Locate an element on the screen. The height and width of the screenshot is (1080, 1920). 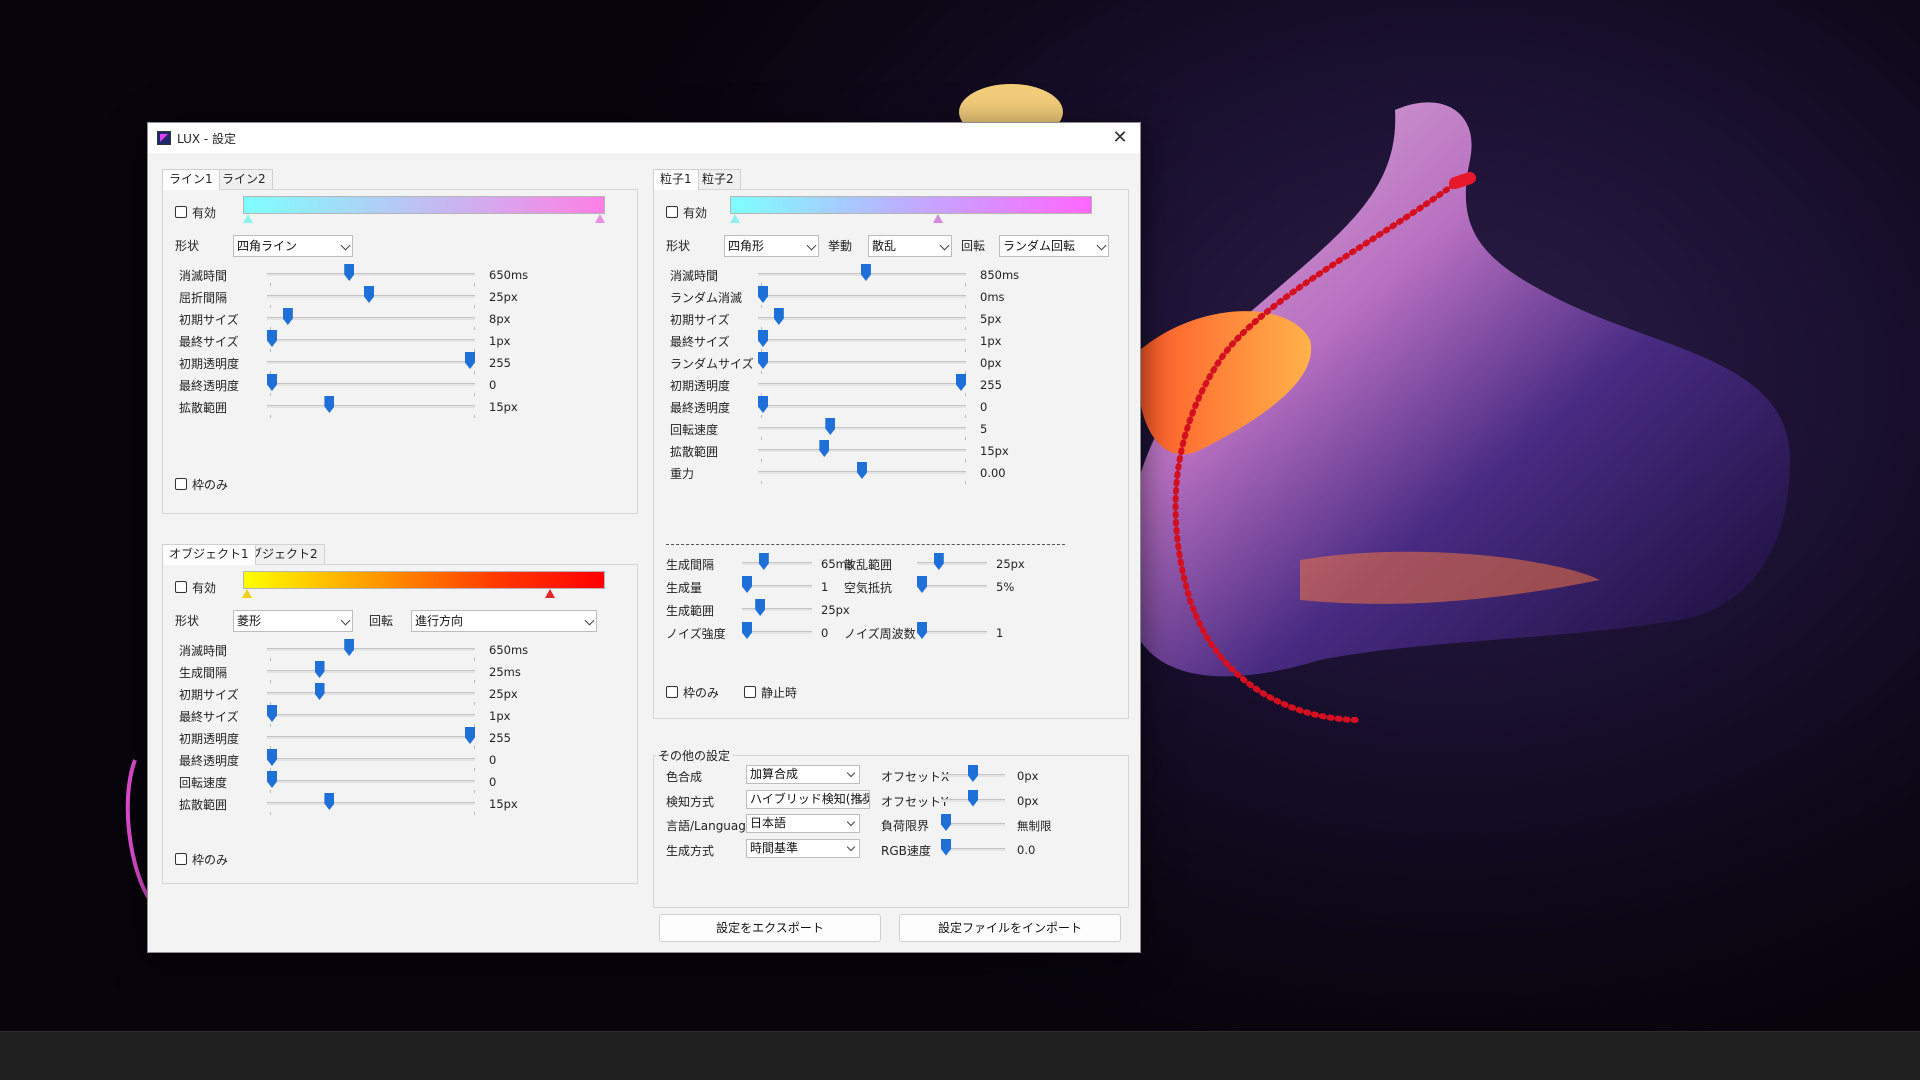
tab-object1: オブジェクト1 is located at coordinates (209, 554).